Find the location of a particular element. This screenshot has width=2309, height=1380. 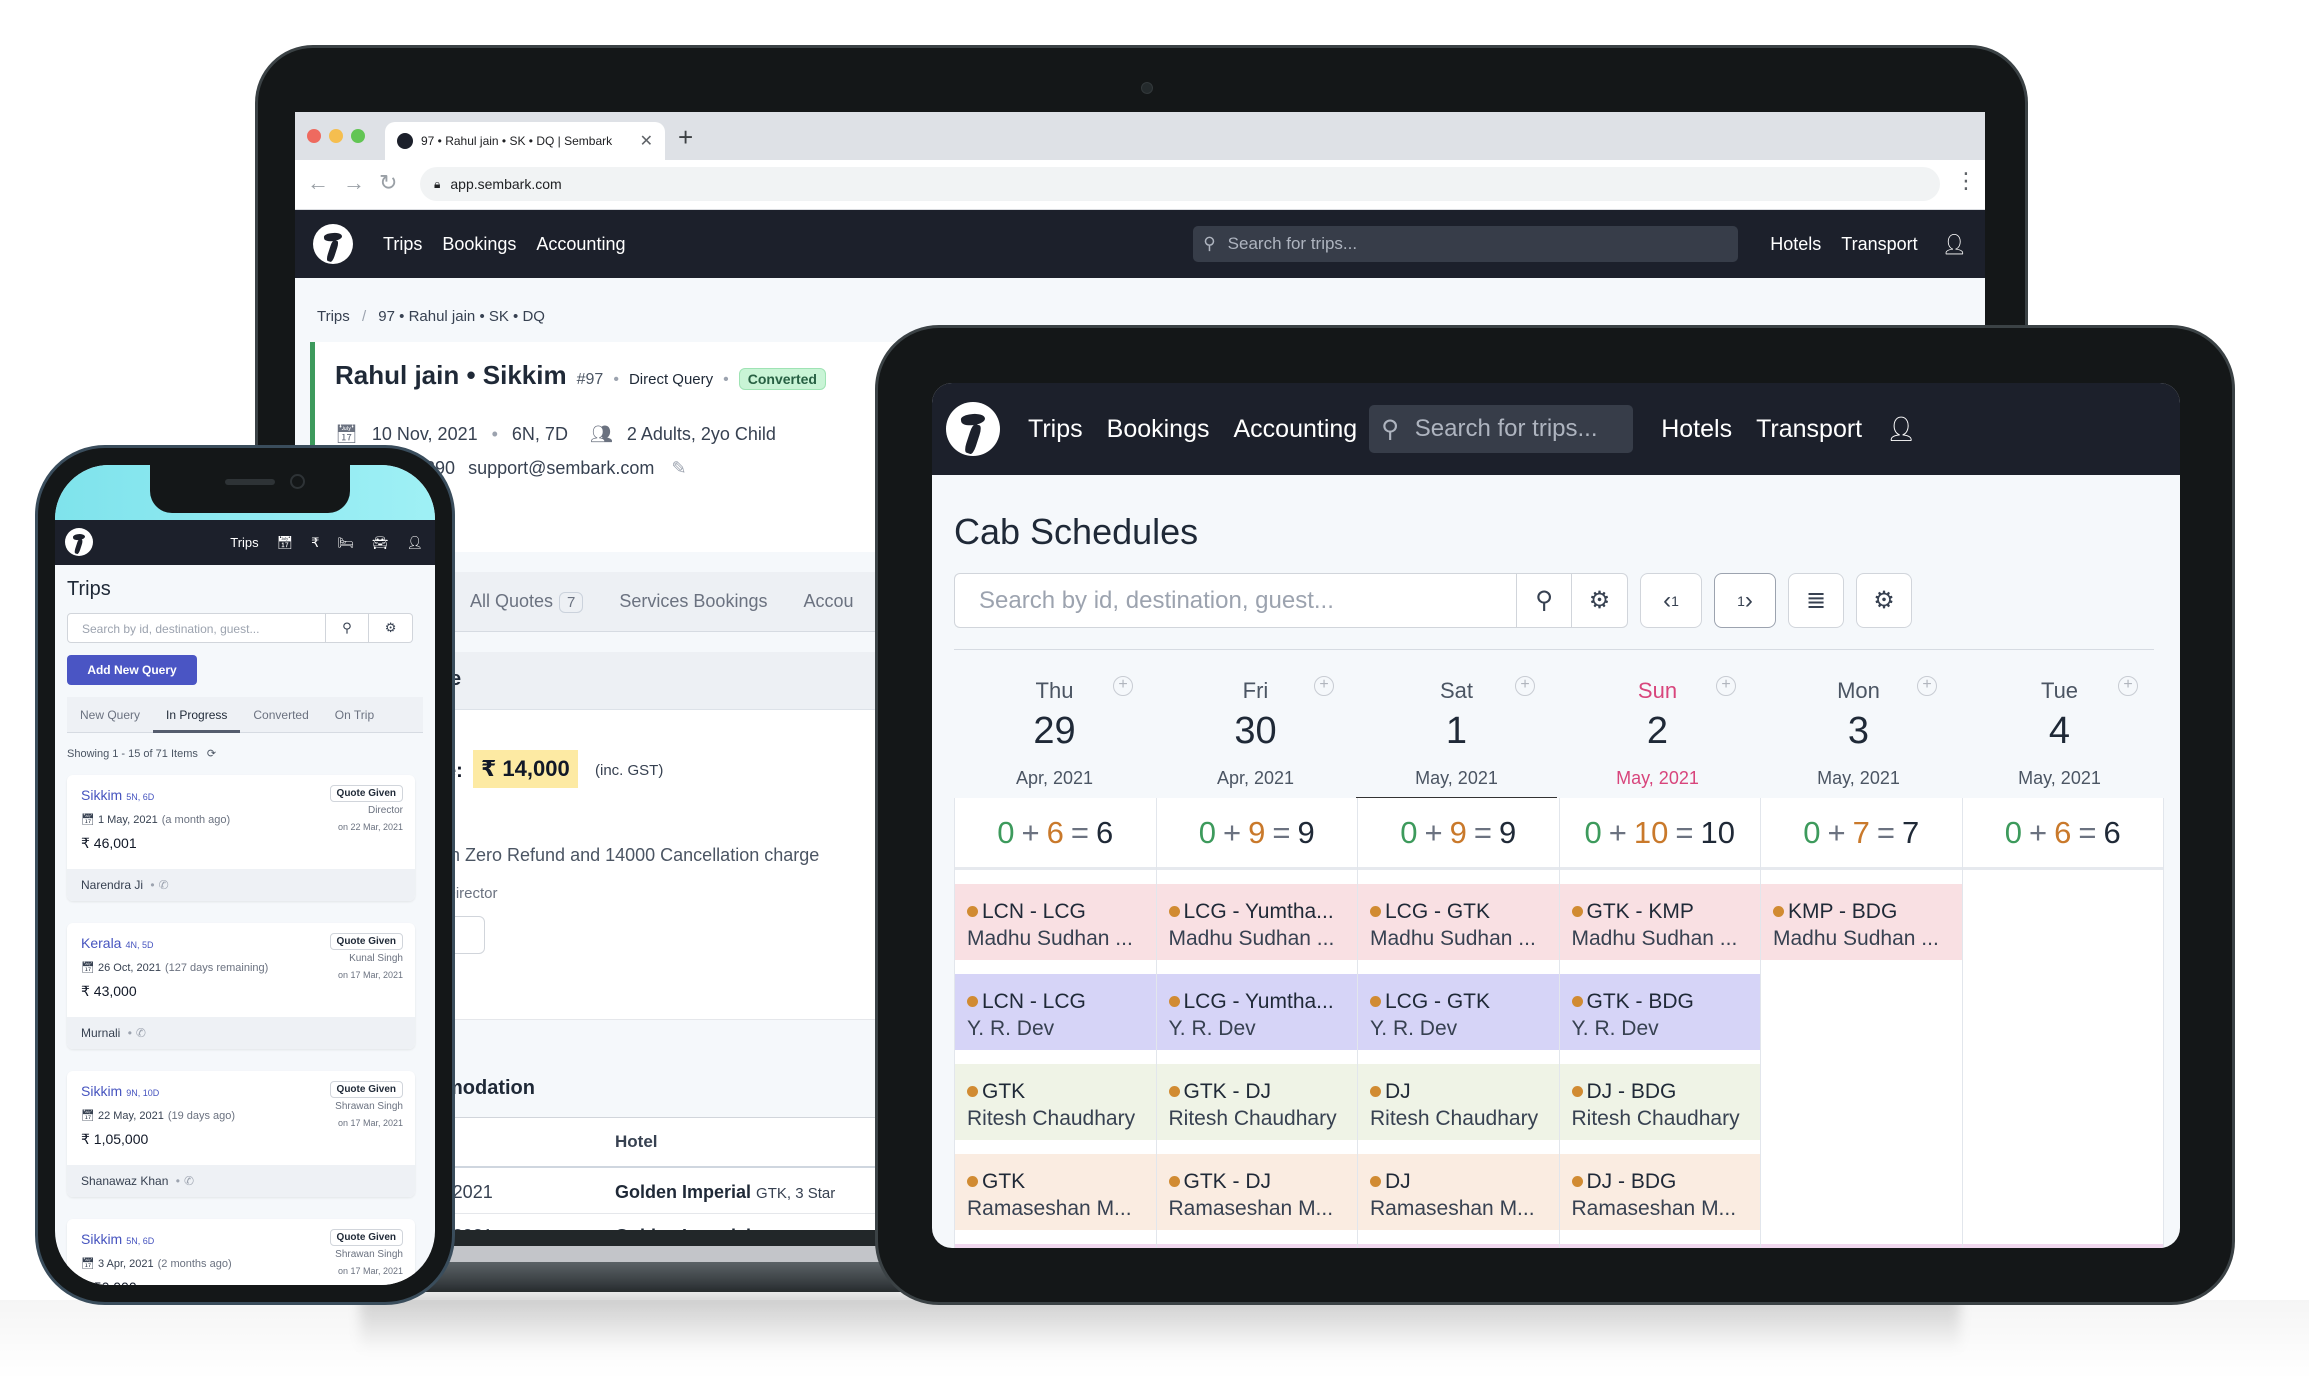

tab-in-progress: In Progress is located at coordinates (197, 715).